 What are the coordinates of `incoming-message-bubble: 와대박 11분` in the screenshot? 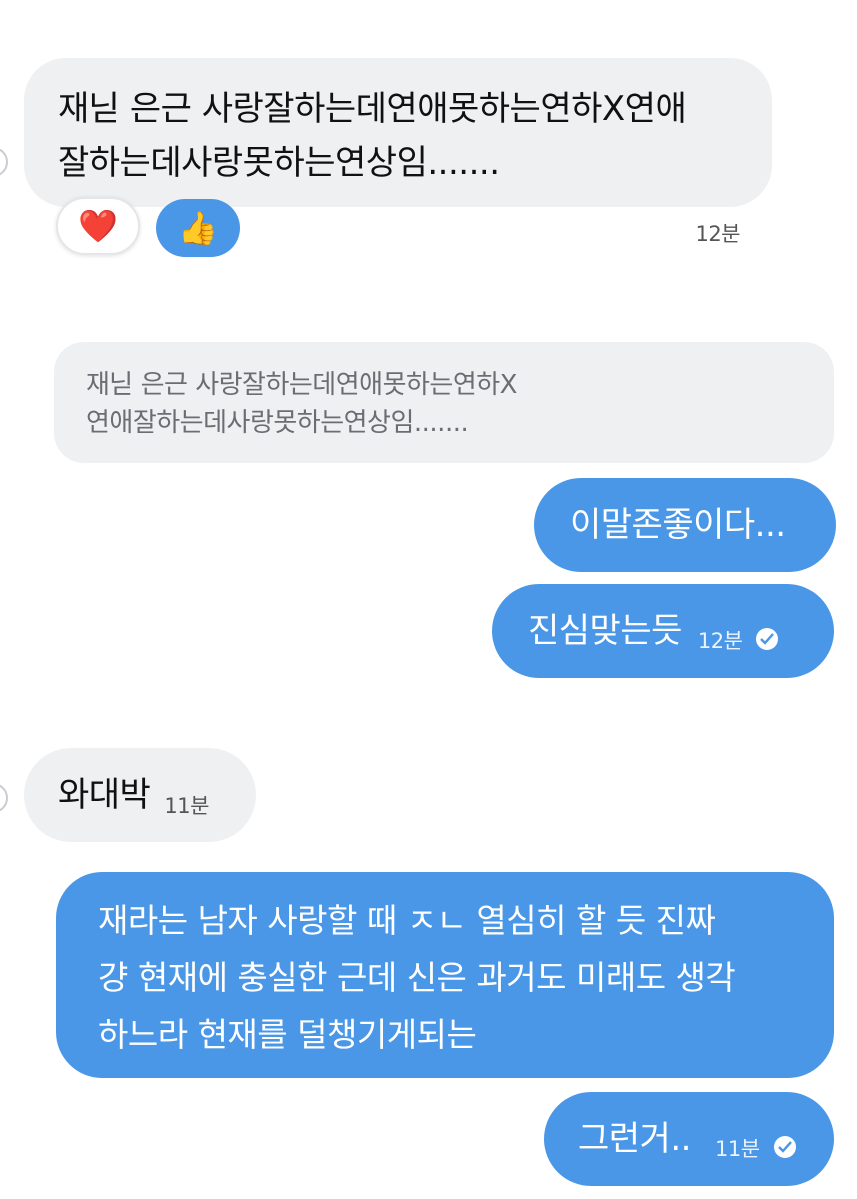 It's located at (140, 795).